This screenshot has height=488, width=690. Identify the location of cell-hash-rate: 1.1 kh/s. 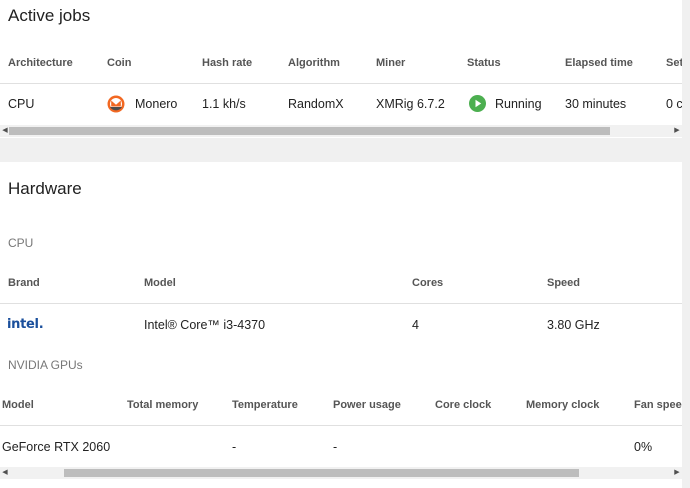
(224, 104).